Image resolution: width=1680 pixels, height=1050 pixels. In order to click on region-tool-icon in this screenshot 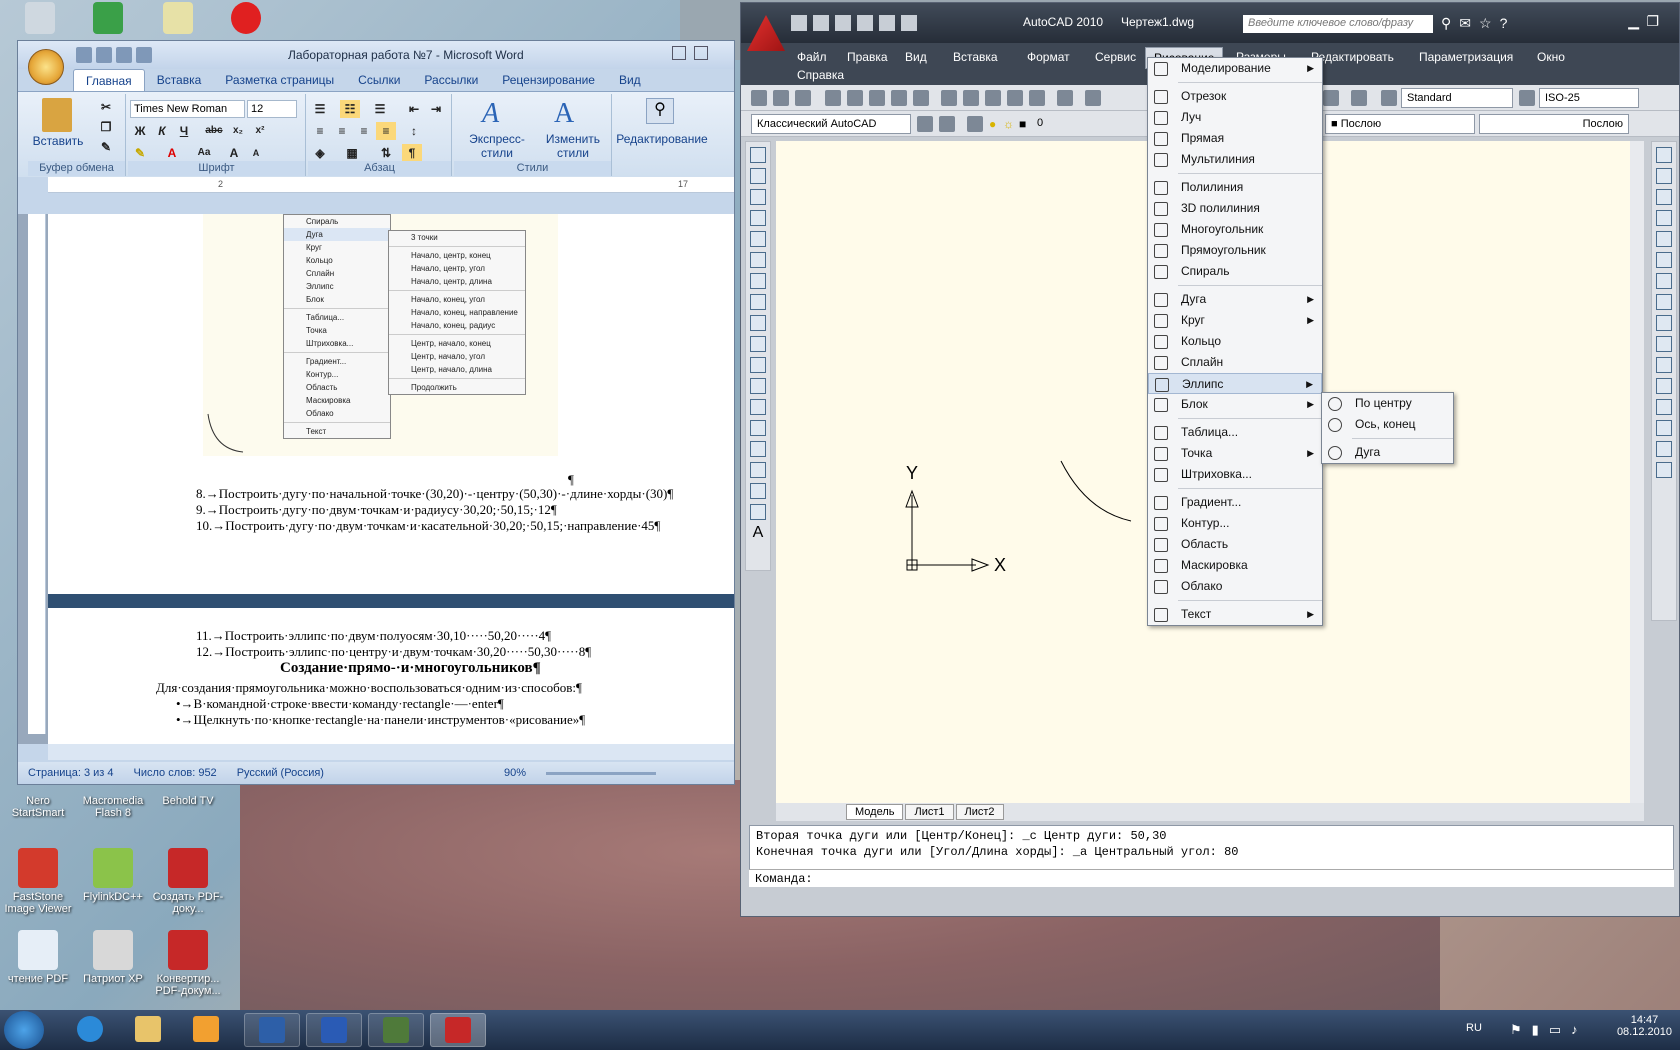, I will do `click(758, 491)`.